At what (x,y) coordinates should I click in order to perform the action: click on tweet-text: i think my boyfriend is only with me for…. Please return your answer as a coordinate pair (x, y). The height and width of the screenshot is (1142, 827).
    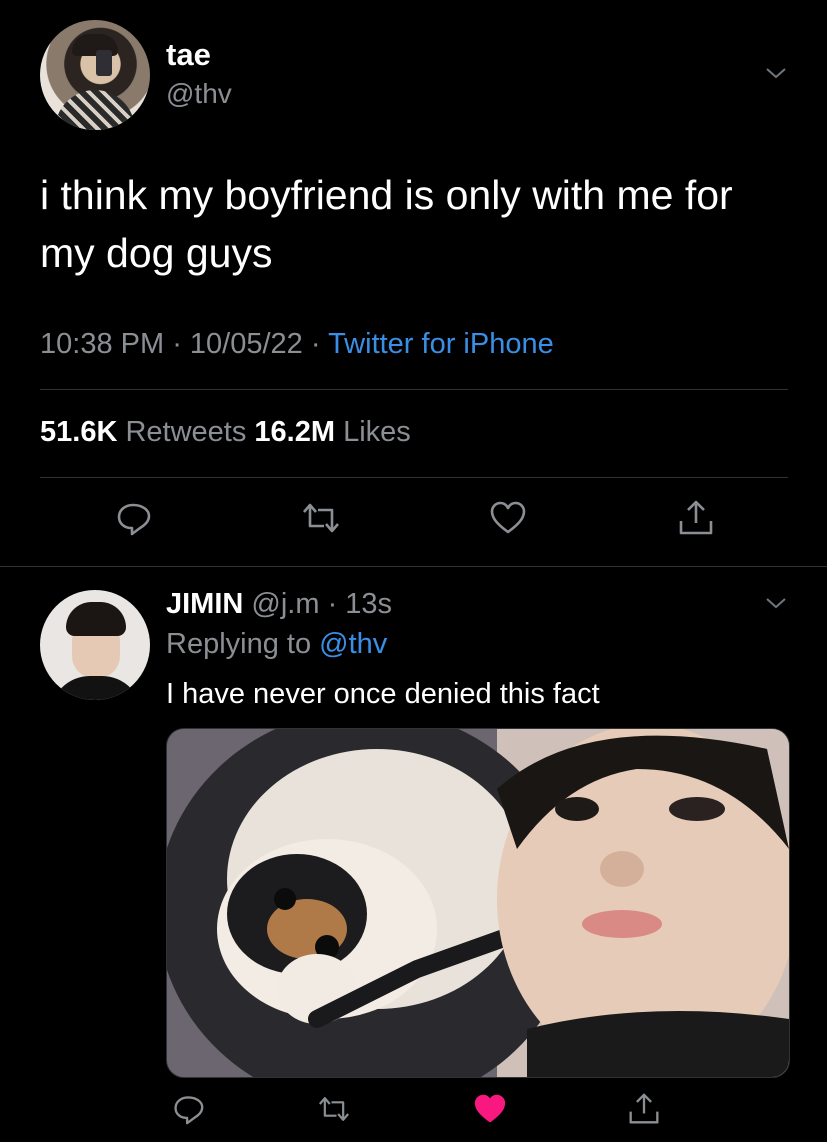
    Looking at the image, I should click on (386, 224).